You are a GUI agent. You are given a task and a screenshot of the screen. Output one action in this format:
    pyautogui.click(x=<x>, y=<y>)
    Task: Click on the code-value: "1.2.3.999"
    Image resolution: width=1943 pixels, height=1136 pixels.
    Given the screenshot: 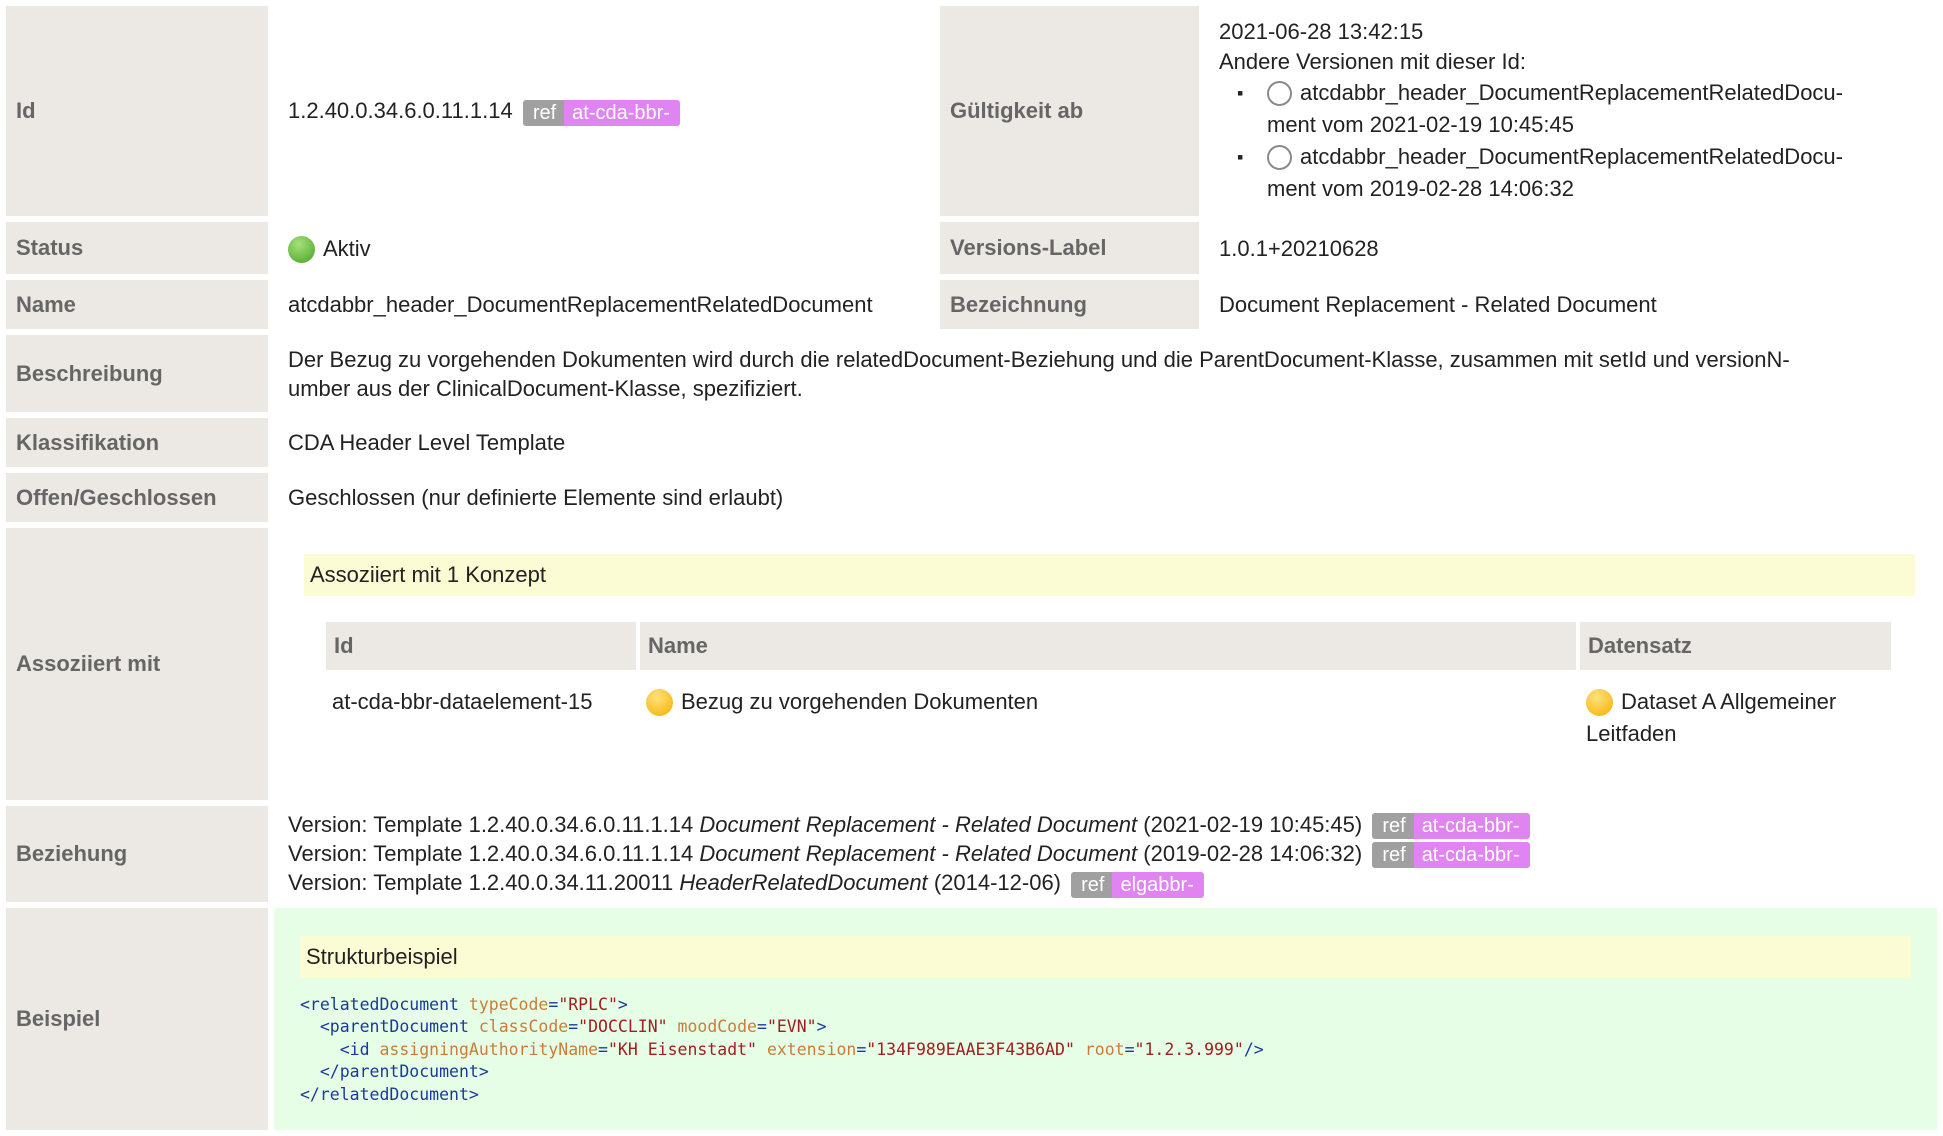 What is the action you would take?
    pyautogui.click(x=1189, y=1049)
    